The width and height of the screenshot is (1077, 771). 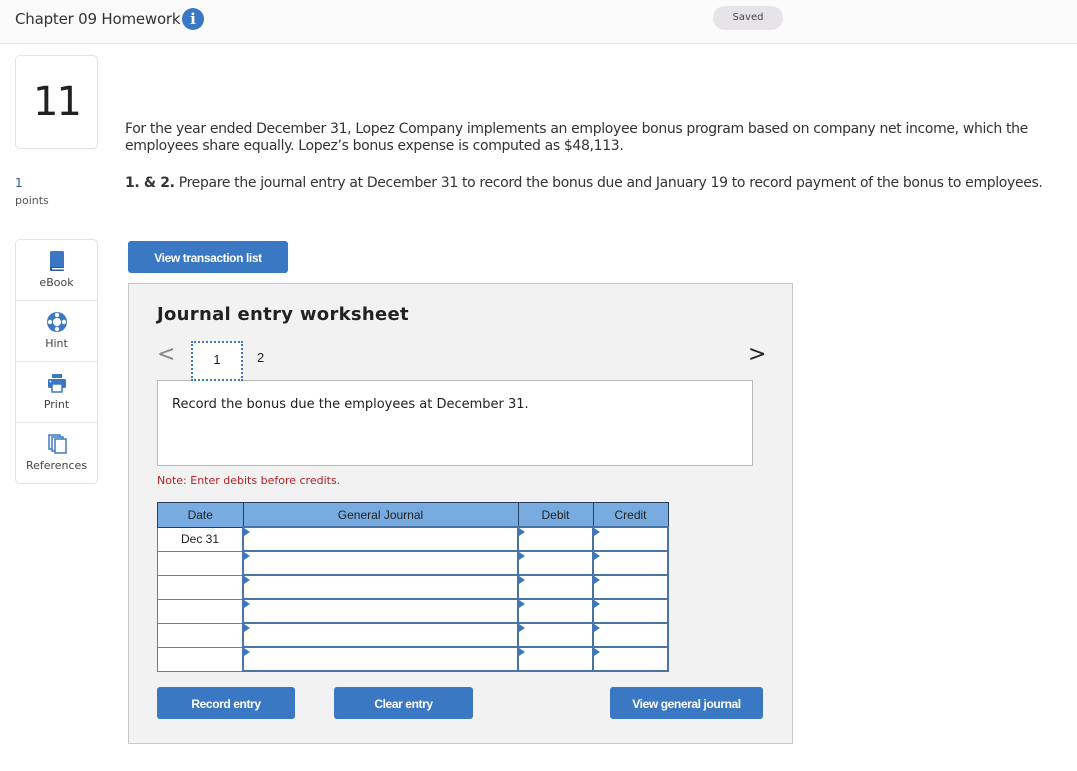 I want to click on question-number: 11, so click(x=56, y=102).